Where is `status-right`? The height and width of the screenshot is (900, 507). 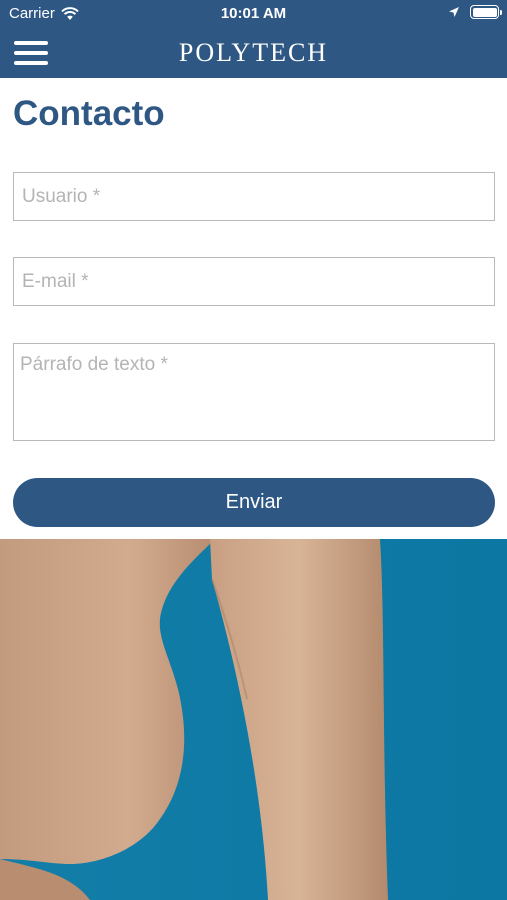 status-right is located at coordinates (475, 12).